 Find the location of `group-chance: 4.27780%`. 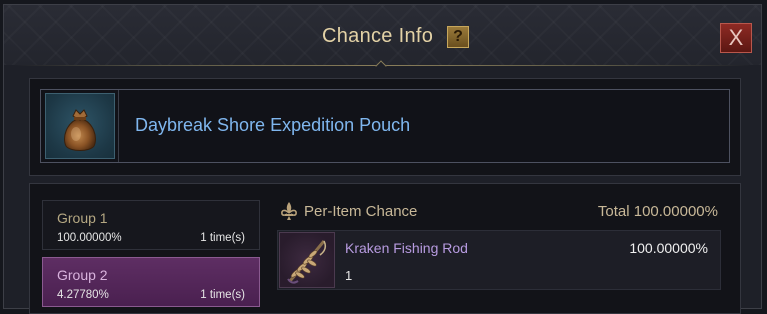

group-chance: 4.27780% is located at coordinates (83, 295).